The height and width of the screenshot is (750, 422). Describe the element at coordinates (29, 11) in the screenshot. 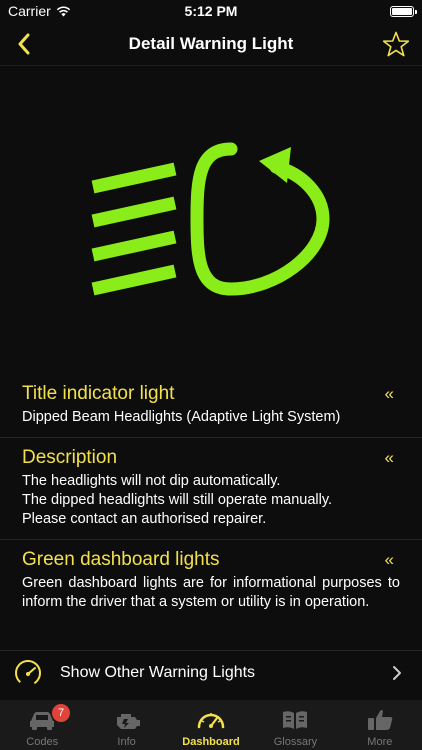

I see `carrier-label: Carrier` at that location.